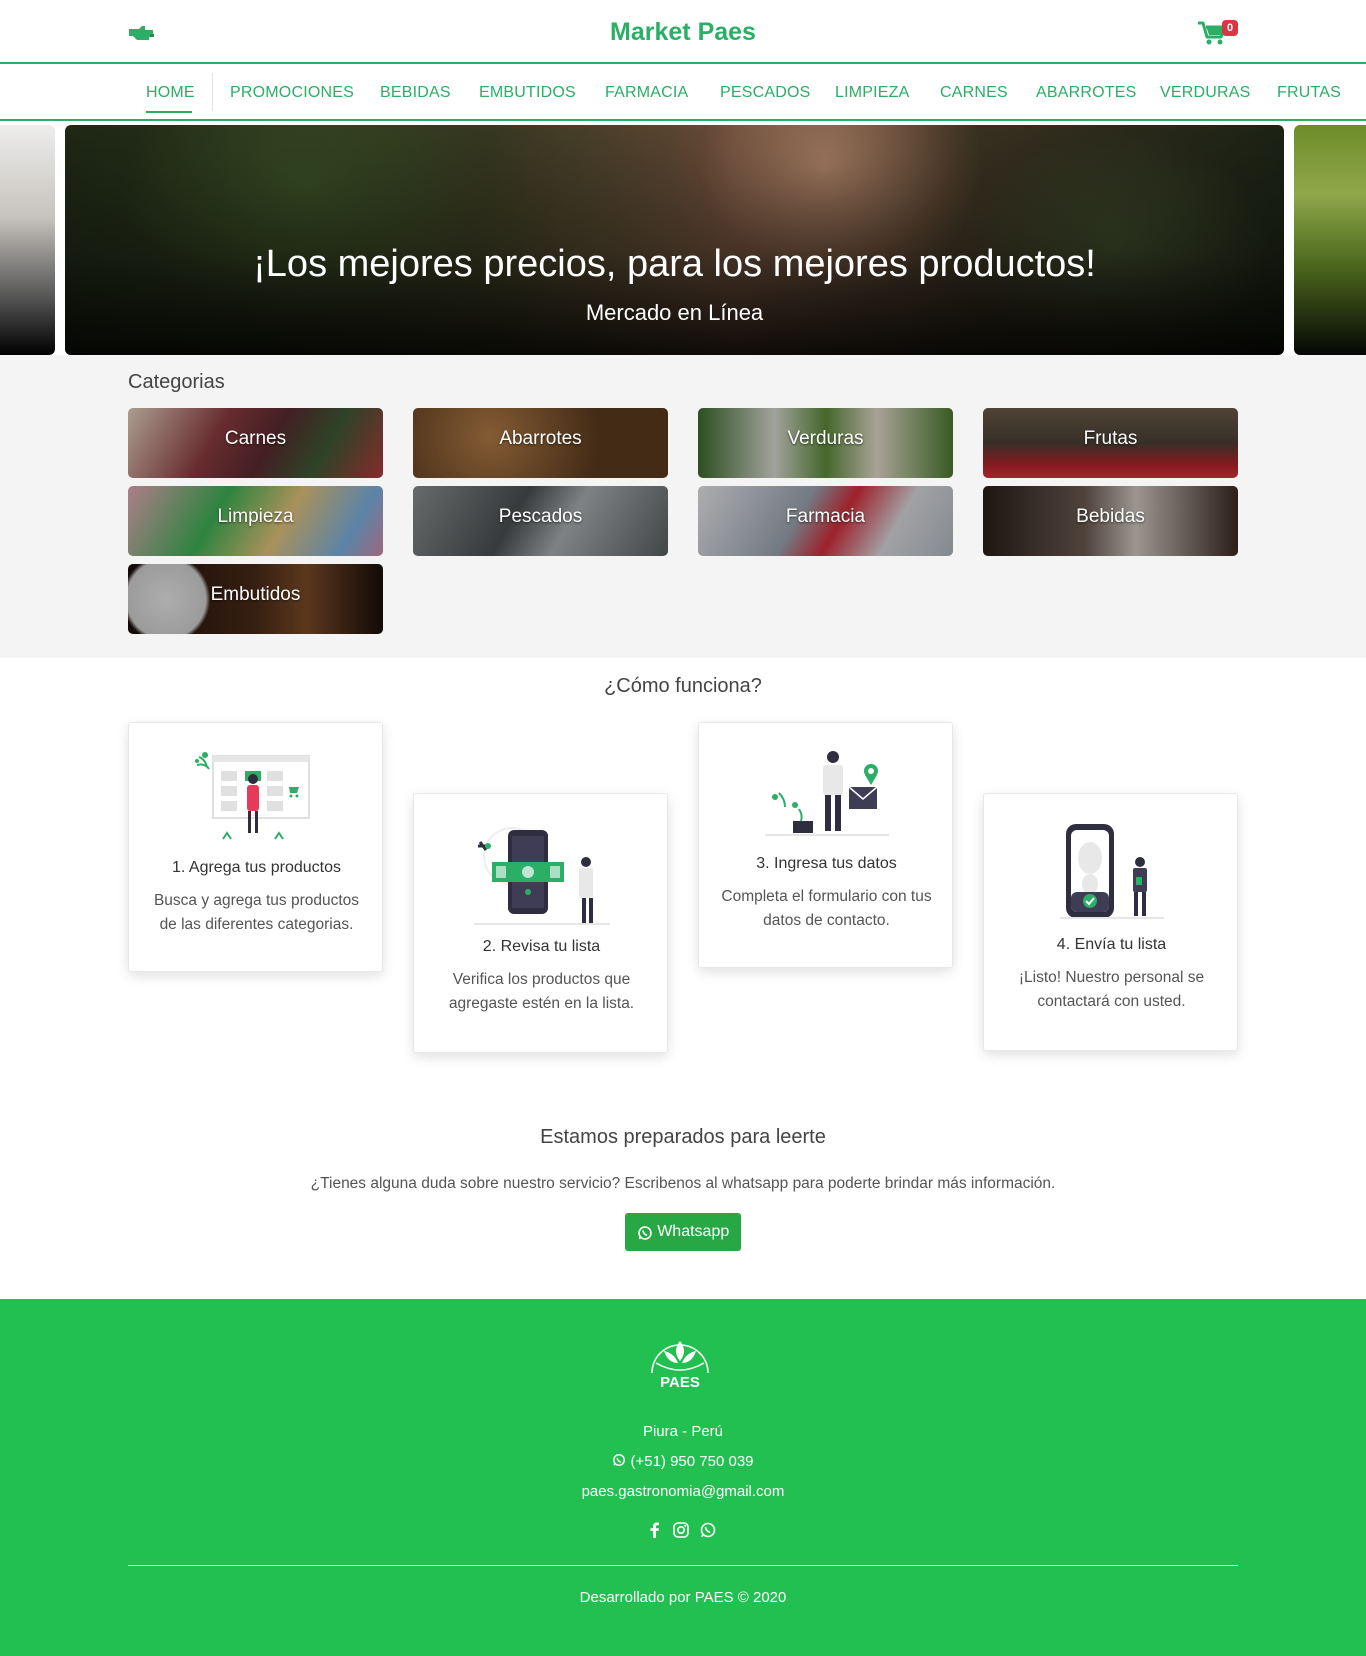  What do you see at coordinates (646, 93) in the screenshot?
I see `nav-farmacia: FARMACIA` at bounding box center [646, 93].